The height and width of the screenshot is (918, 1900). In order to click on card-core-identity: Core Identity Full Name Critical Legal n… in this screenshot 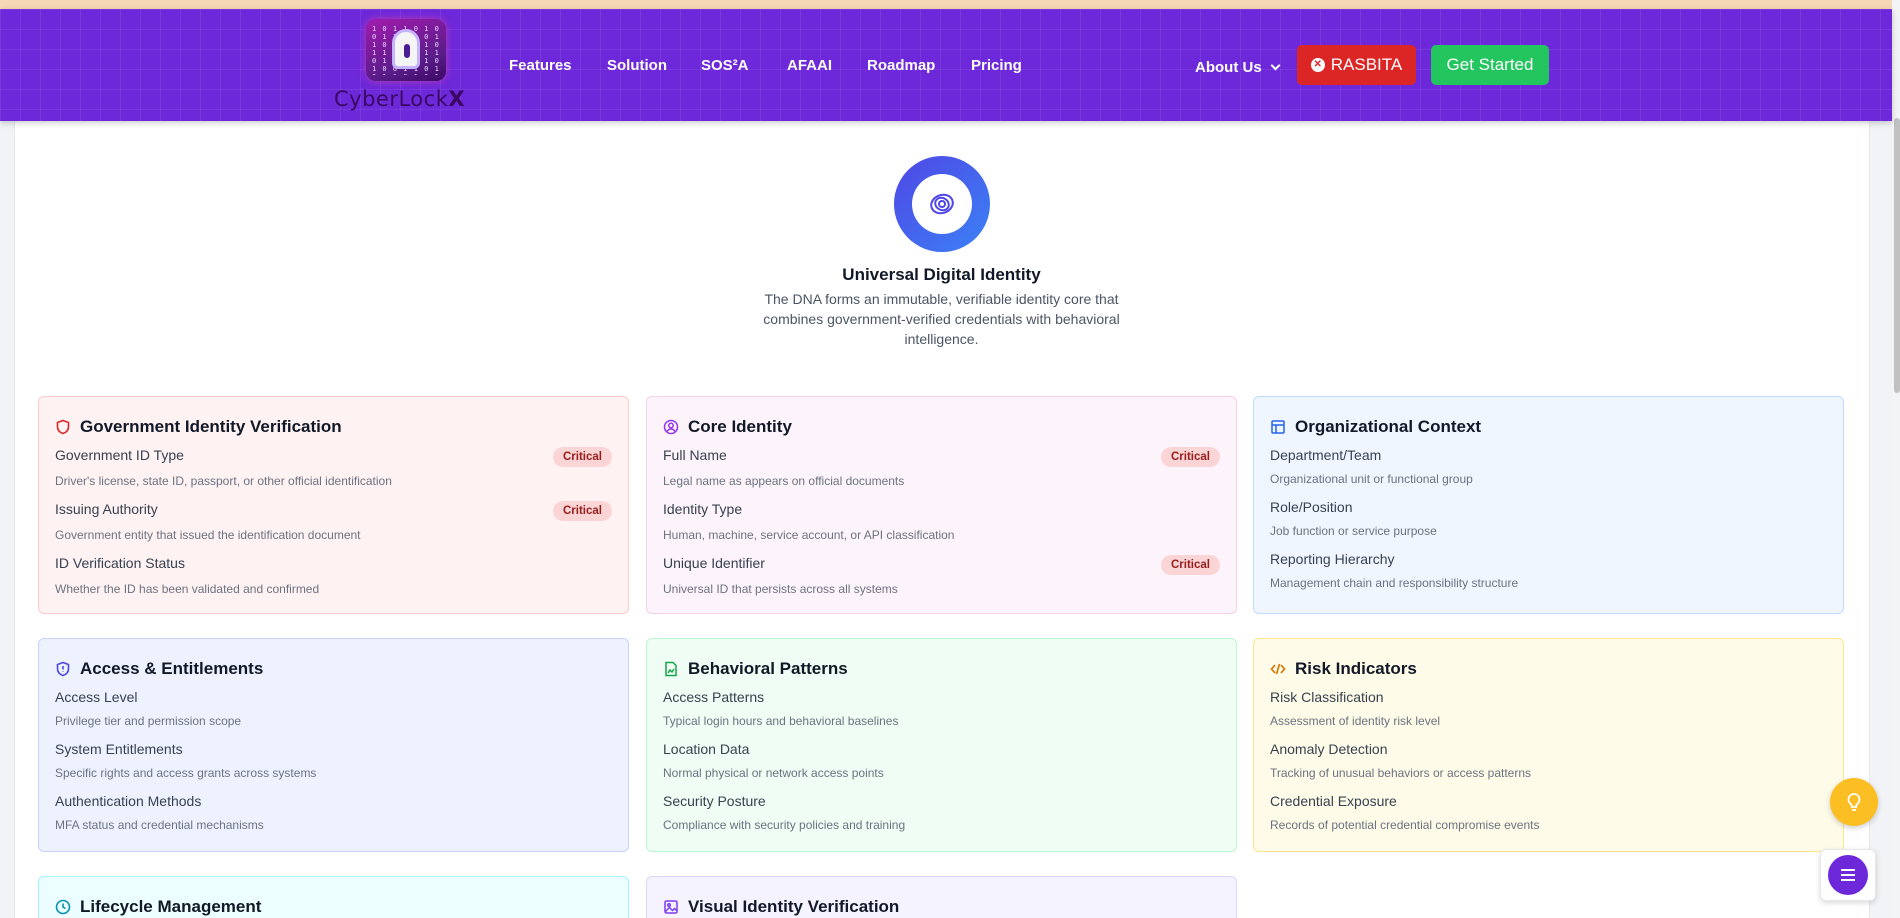, I will do `click(941, 505)`.